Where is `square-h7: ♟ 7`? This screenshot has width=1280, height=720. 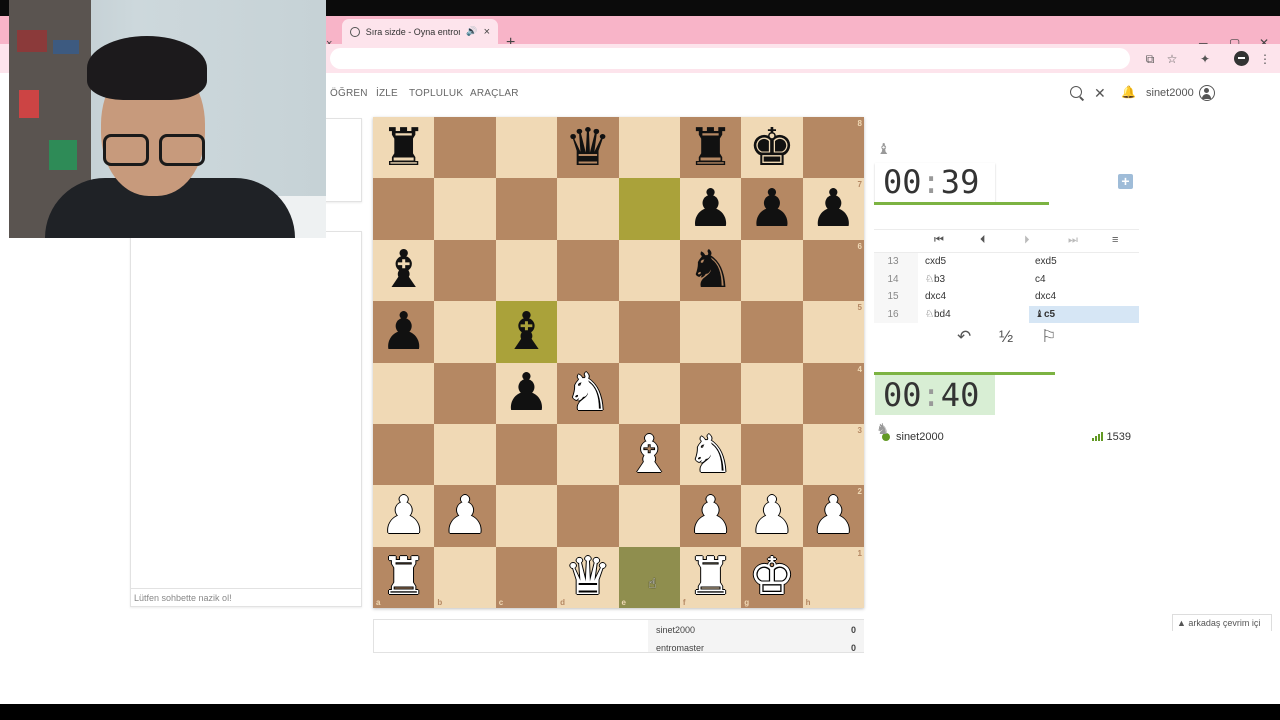
square-h7: ♟ 7 is located at coordinates (833, 209).